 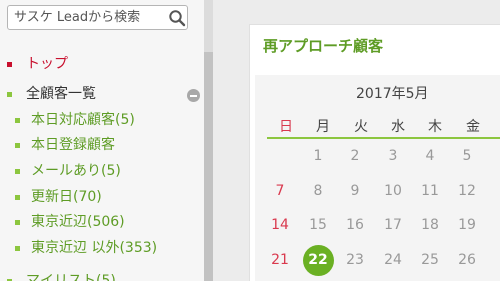 I want to click on day-cell: 5, so click(x=467, y=156).